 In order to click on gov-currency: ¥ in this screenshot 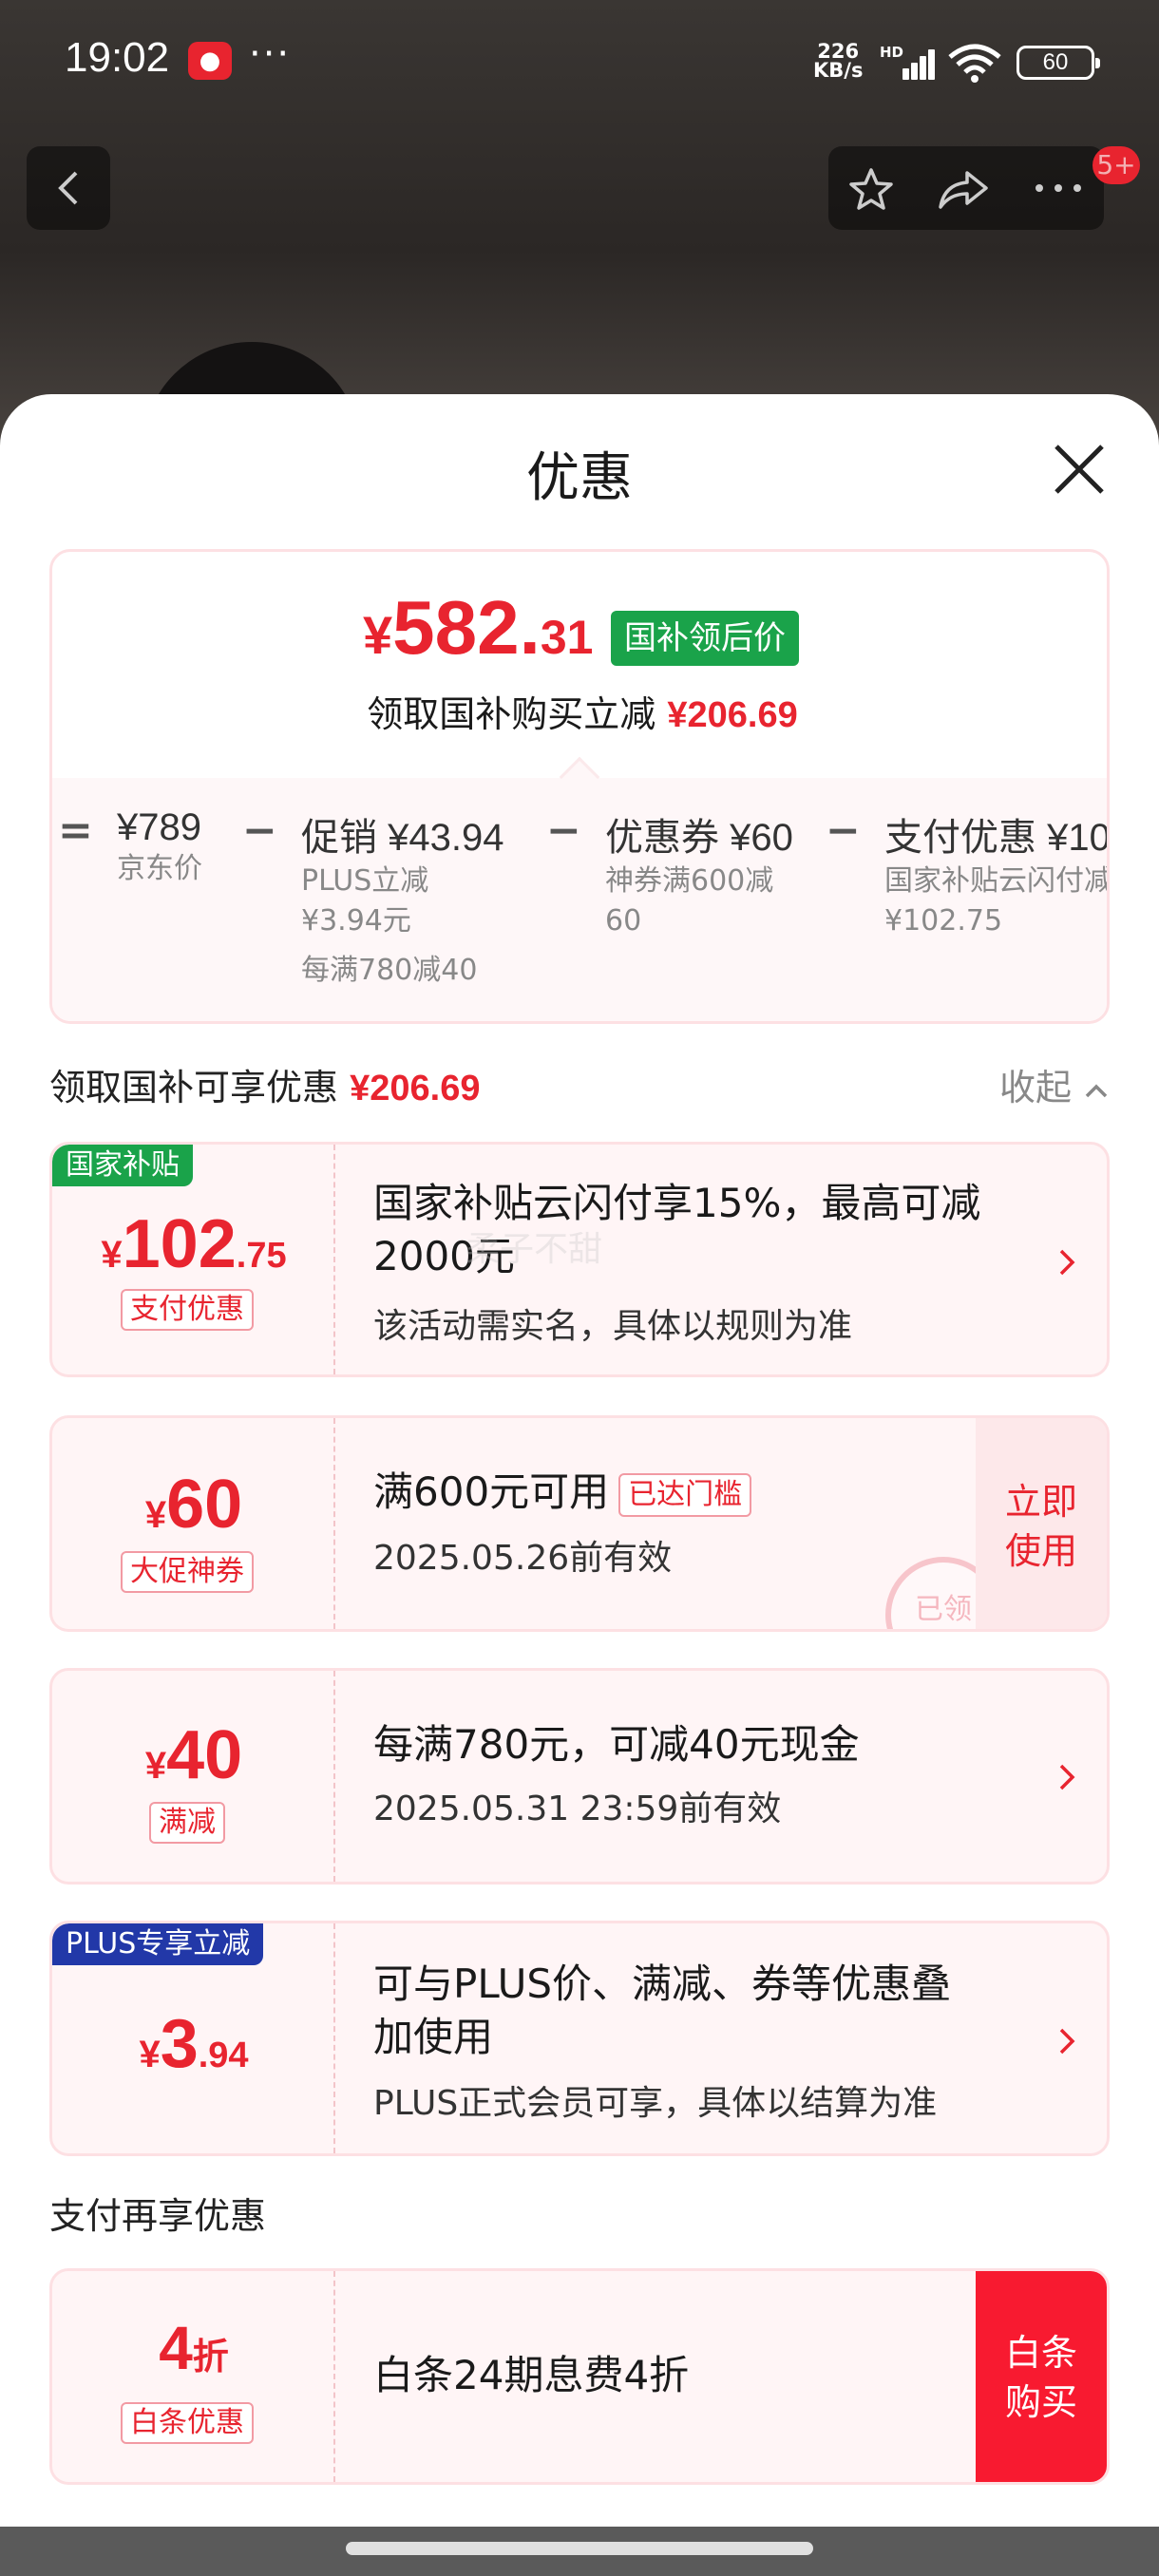, I will do `click(112, 1255)`.